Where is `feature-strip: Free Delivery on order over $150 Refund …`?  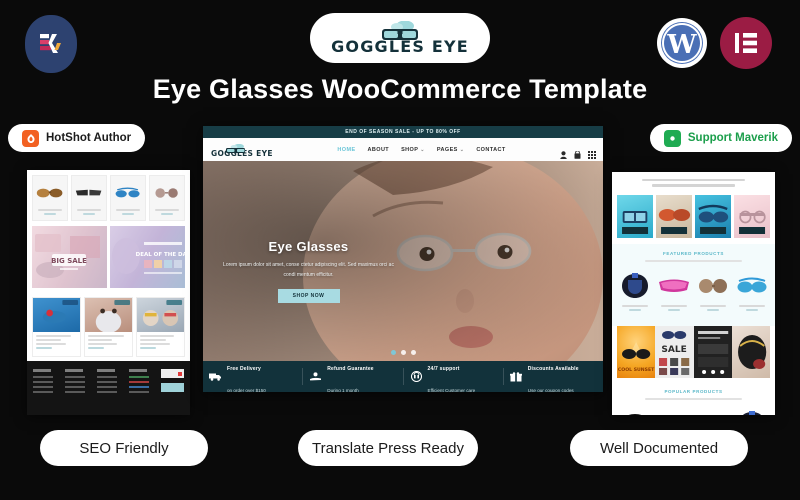
feature-strip: Free Delivery on order over $150 Refund … is located at coordinates (403, 376).